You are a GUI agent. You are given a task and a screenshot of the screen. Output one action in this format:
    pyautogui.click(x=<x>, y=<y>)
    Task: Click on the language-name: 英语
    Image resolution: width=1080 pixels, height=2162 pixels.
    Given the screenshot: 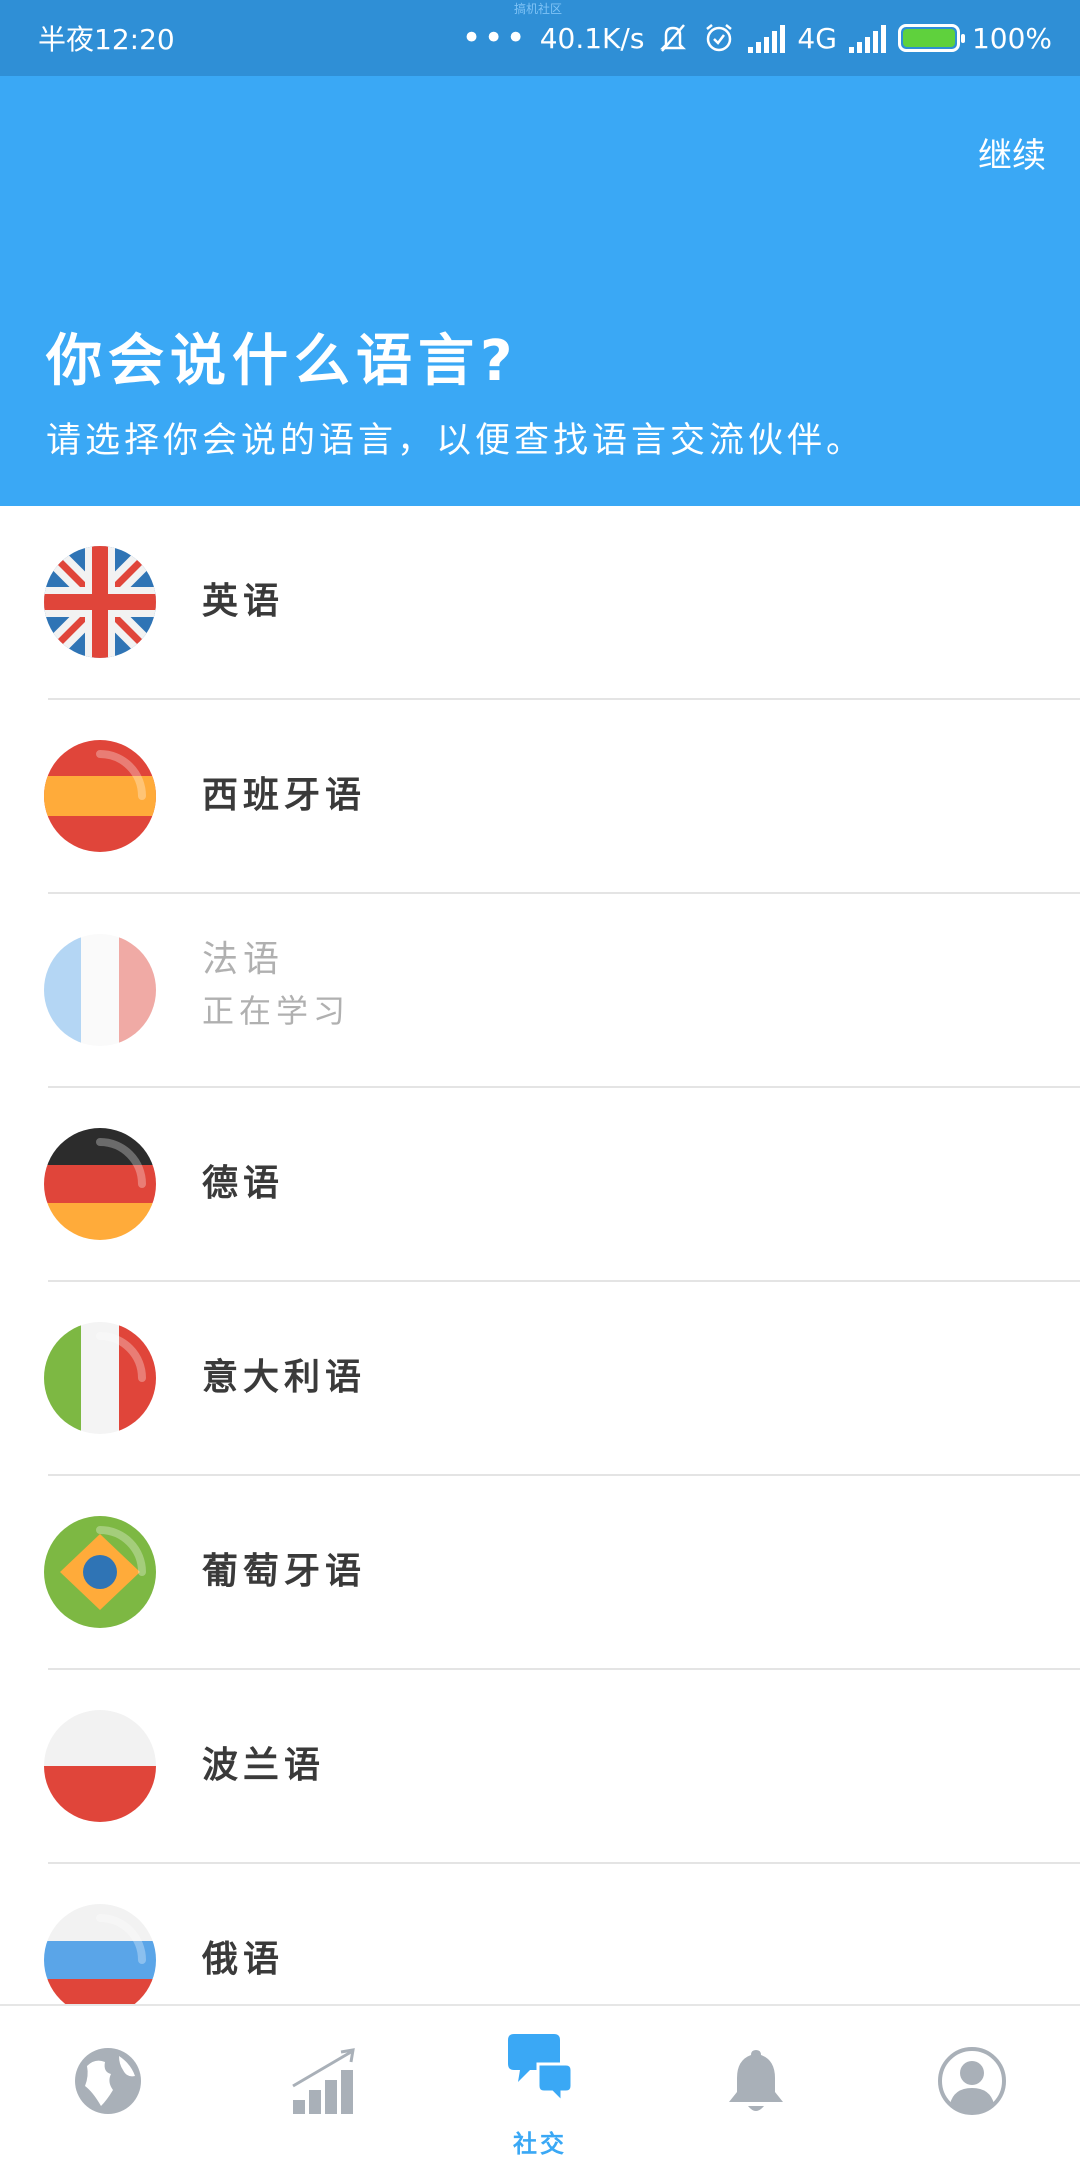 What is the action you would take?
    pyautogui.click(x=243, y=601)
    